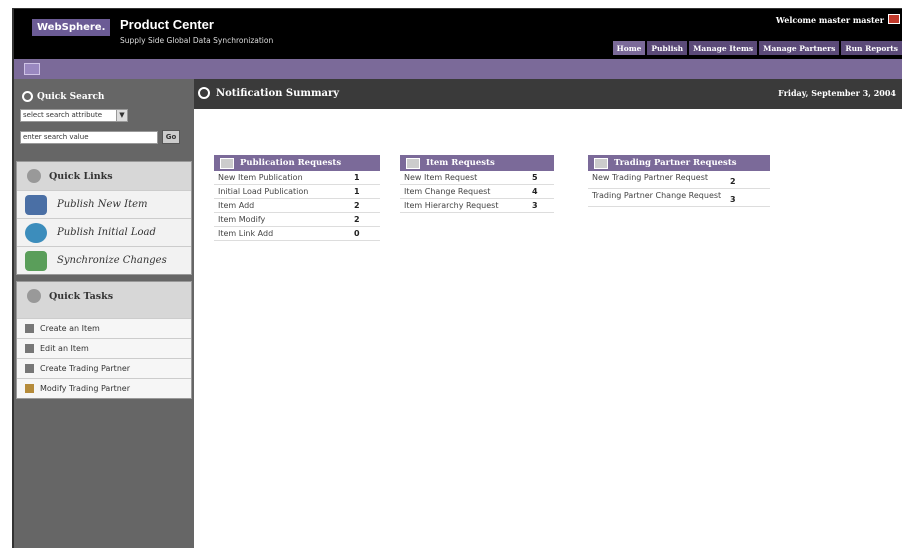  Describe the element at coordinates (171, 137) in the screenshot. I see `search-go-button: Go` at that location.